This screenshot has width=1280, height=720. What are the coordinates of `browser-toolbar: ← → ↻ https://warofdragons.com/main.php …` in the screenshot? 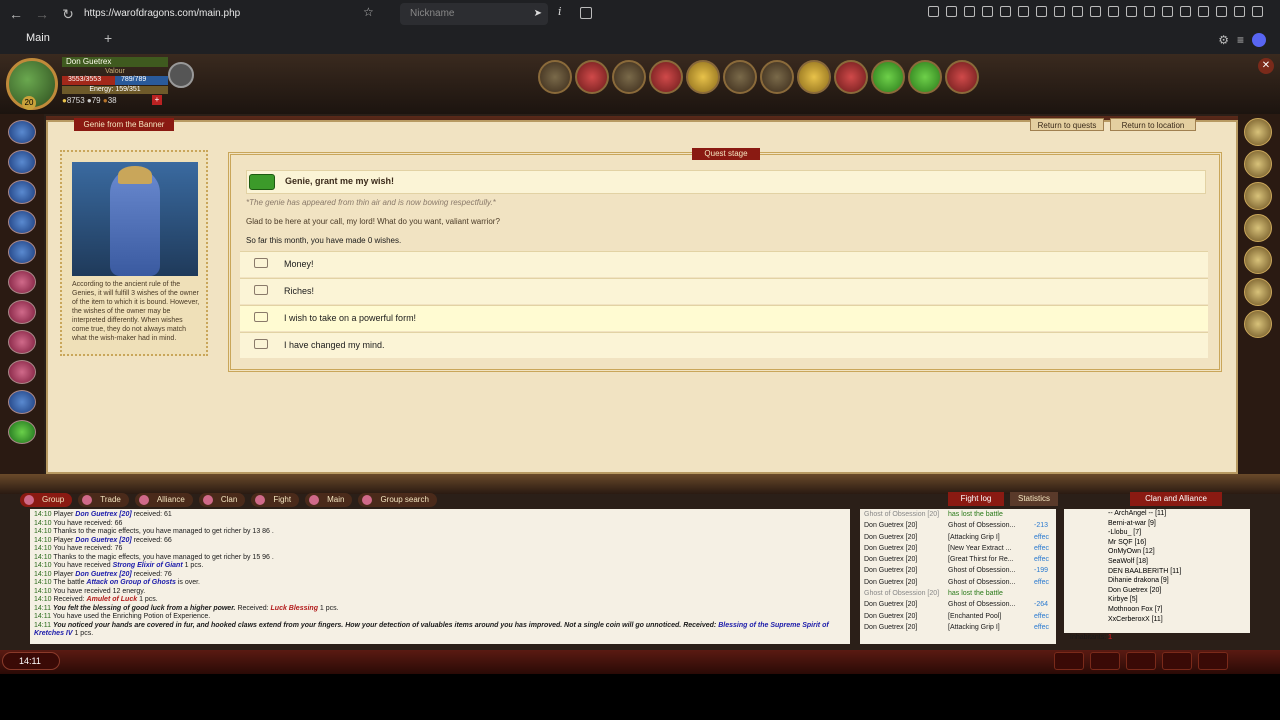 It's located at (640, 14).